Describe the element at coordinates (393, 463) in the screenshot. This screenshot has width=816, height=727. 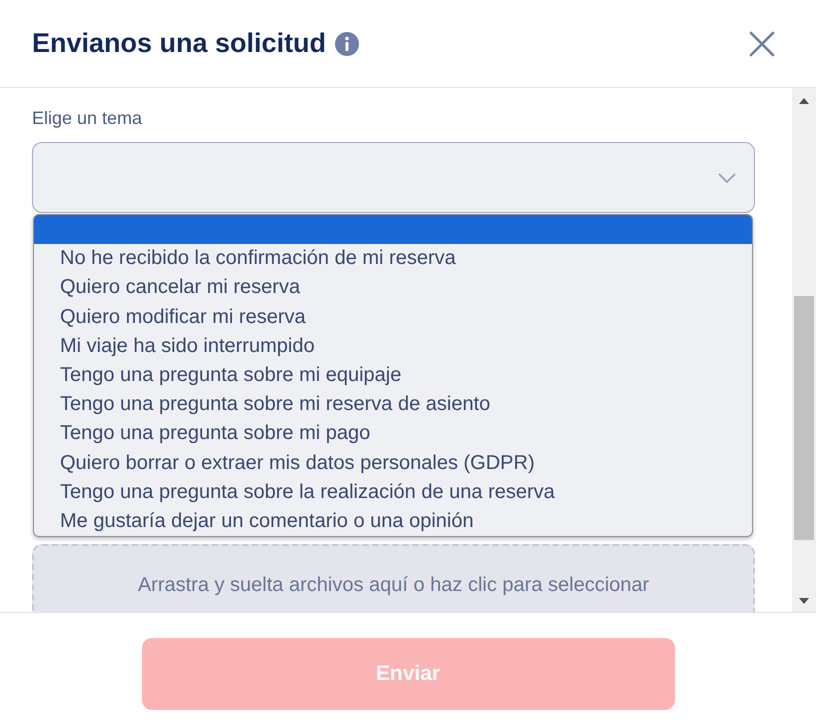
I see `option-item: Quiero borrar o extraer mis datos personales (GDPR)` at that location.